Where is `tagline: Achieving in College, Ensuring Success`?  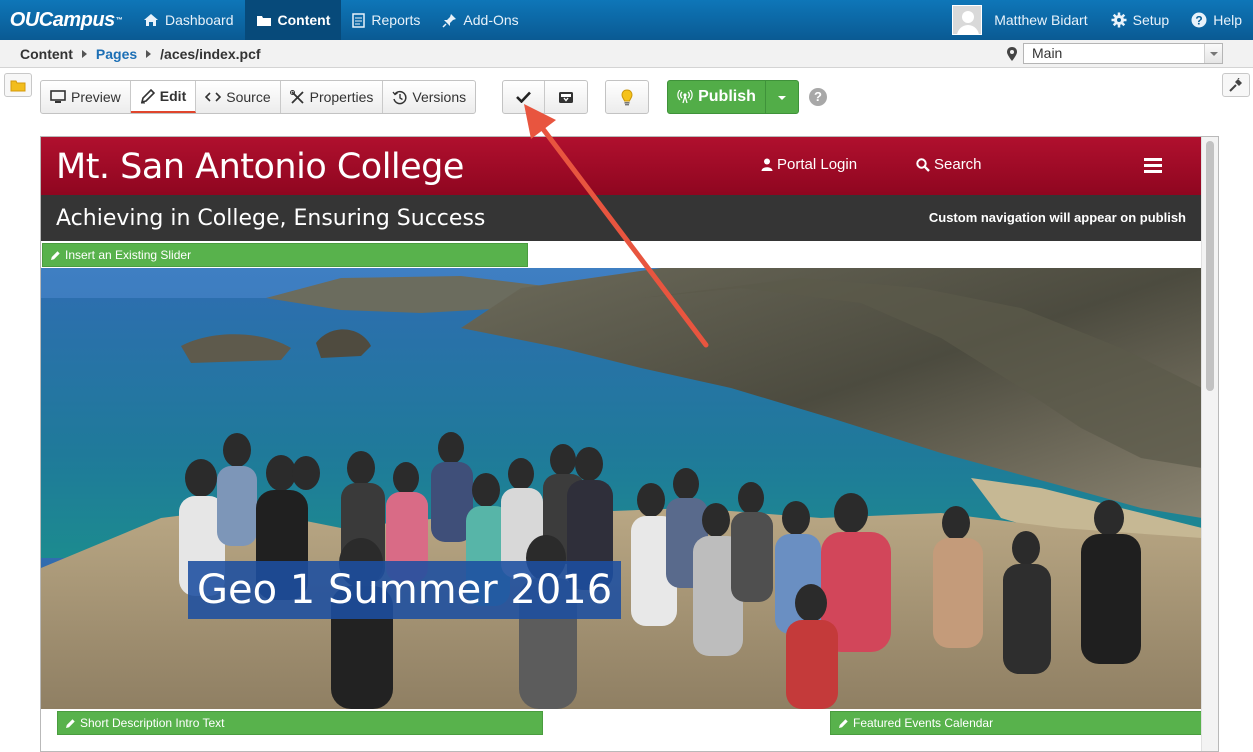 tagline: Achieving in College, Ensuring Success is located at coordinates (271, 218).